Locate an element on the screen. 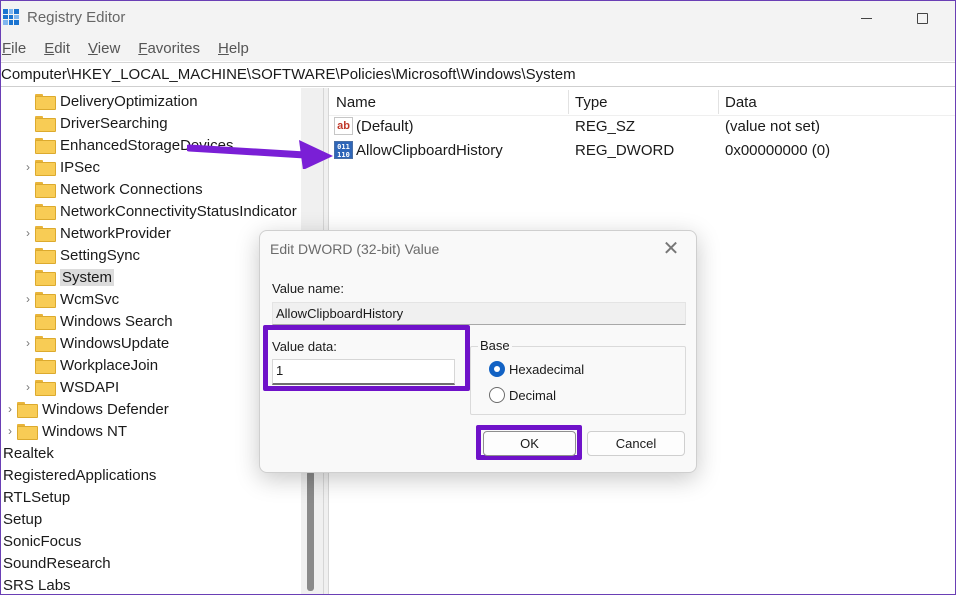 The image size is (956, 595). column-header-data: Data is located at coordinates (741, 102).